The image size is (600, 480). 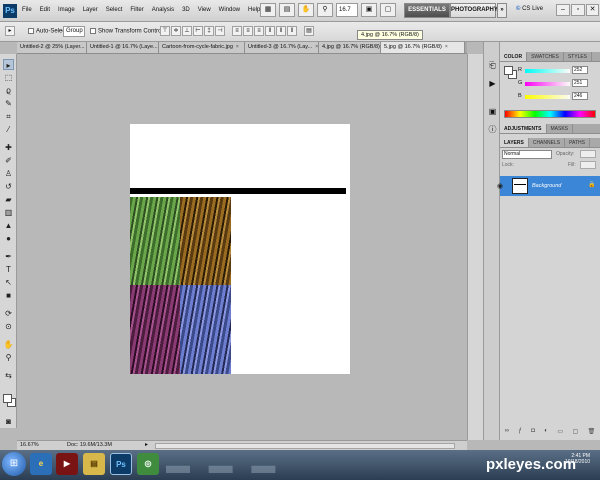 I want to click on blue-slider, so click(x=547, y=97).